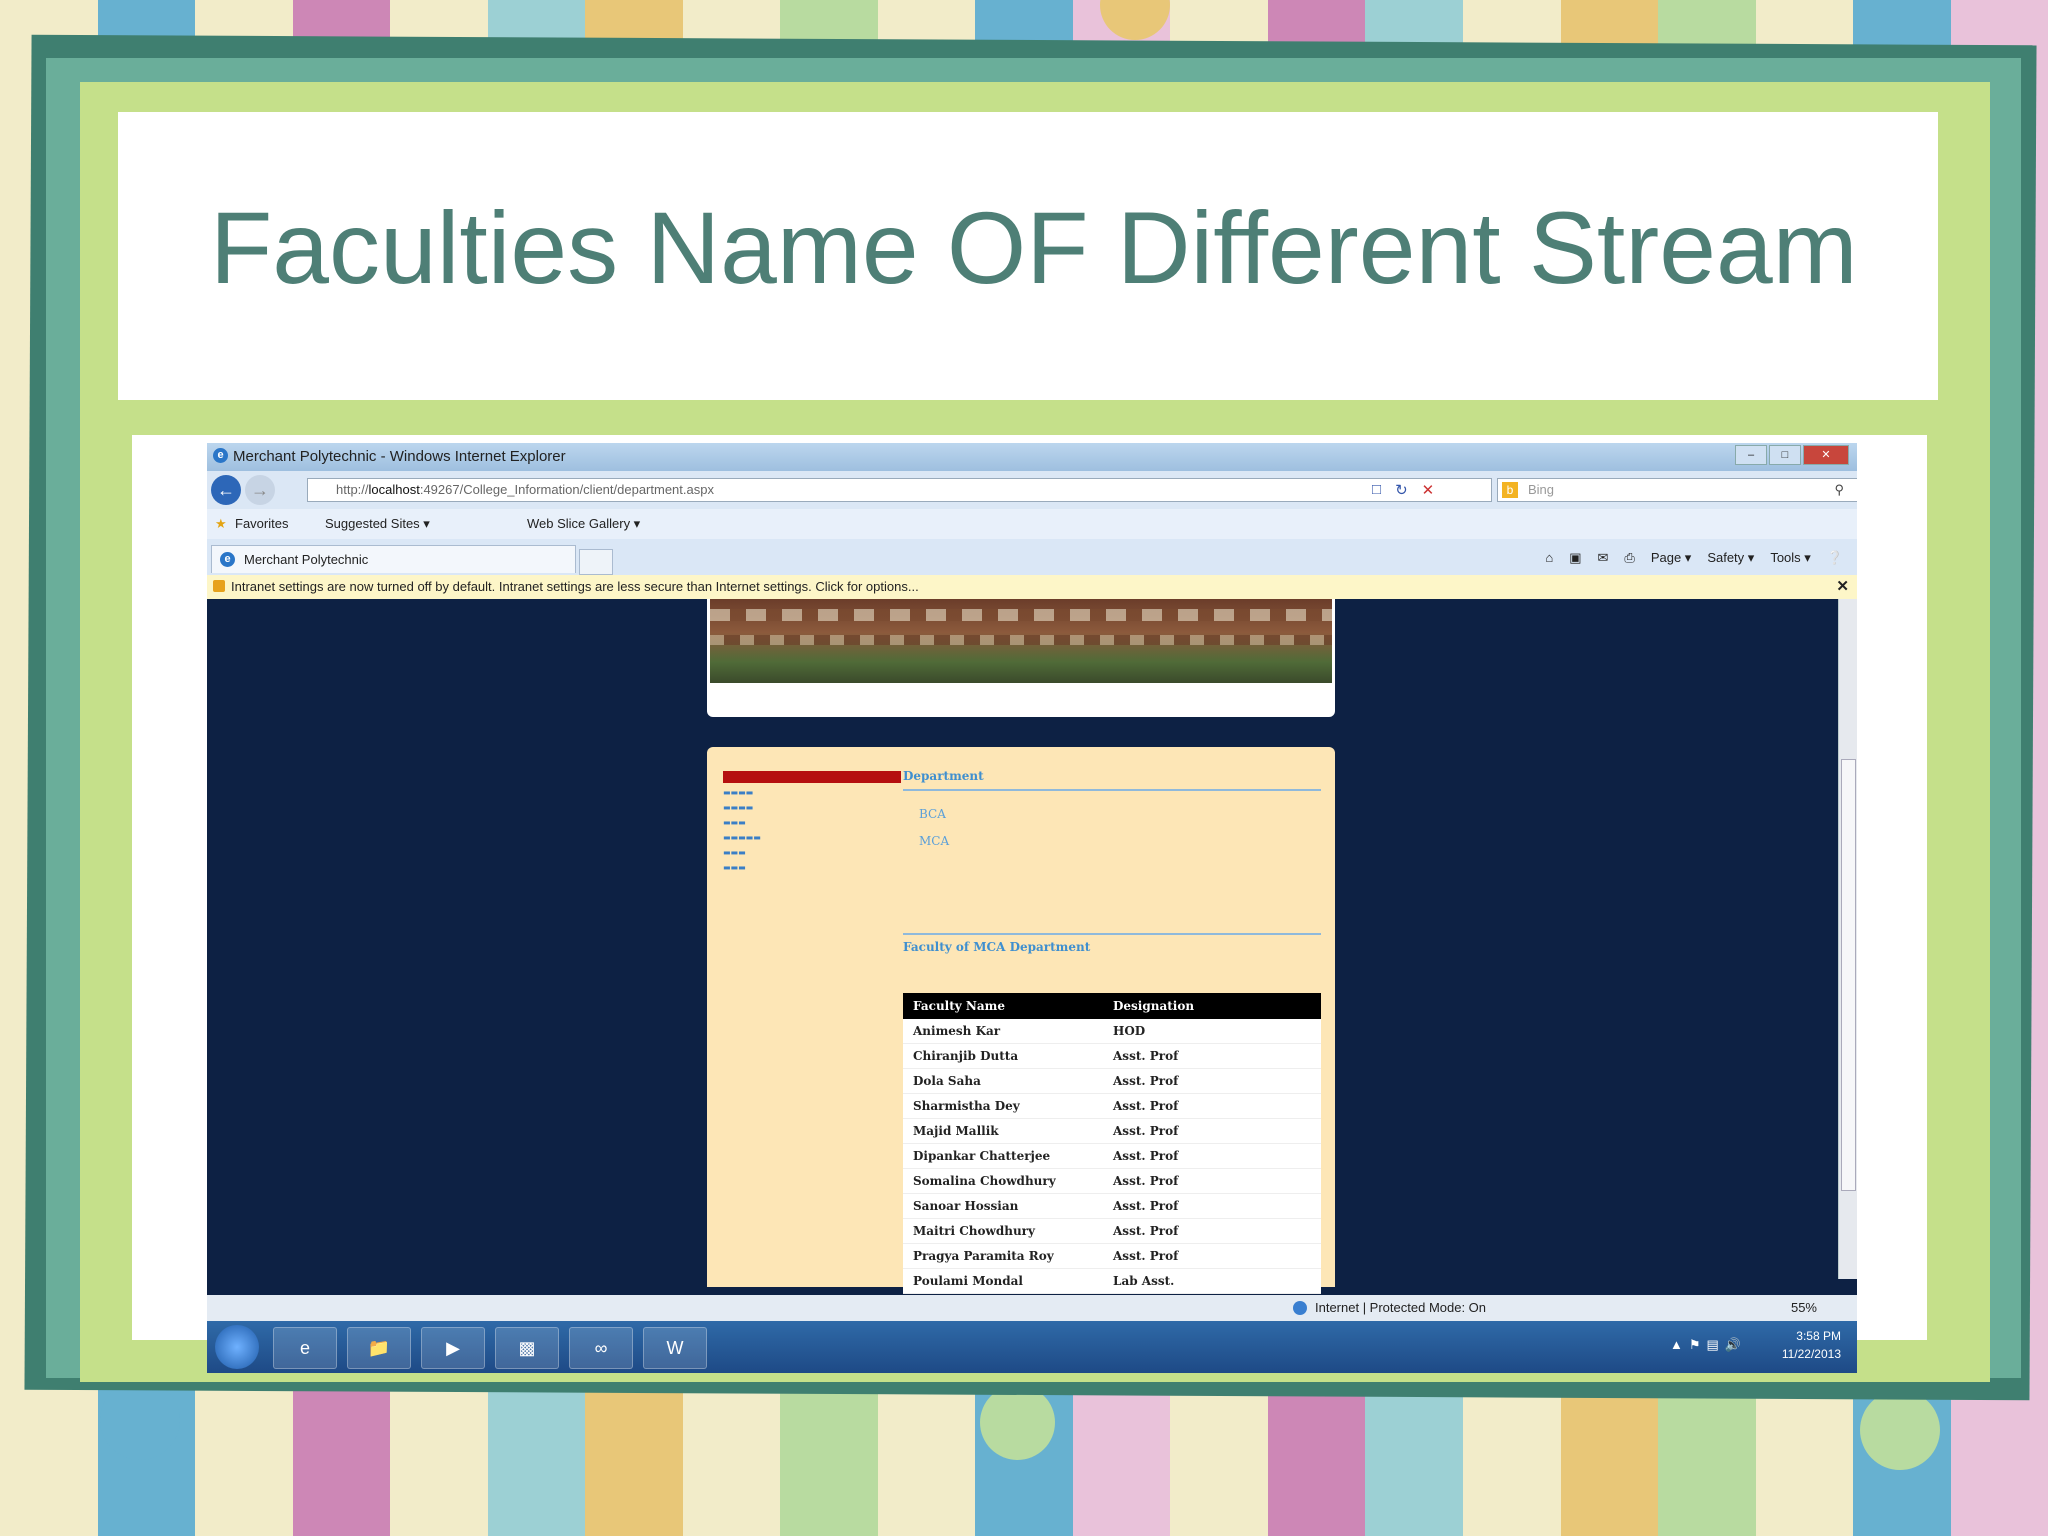 The image size is (2048, 1536). I want to click on search-placeholder: Bing, so click(1541, 489).